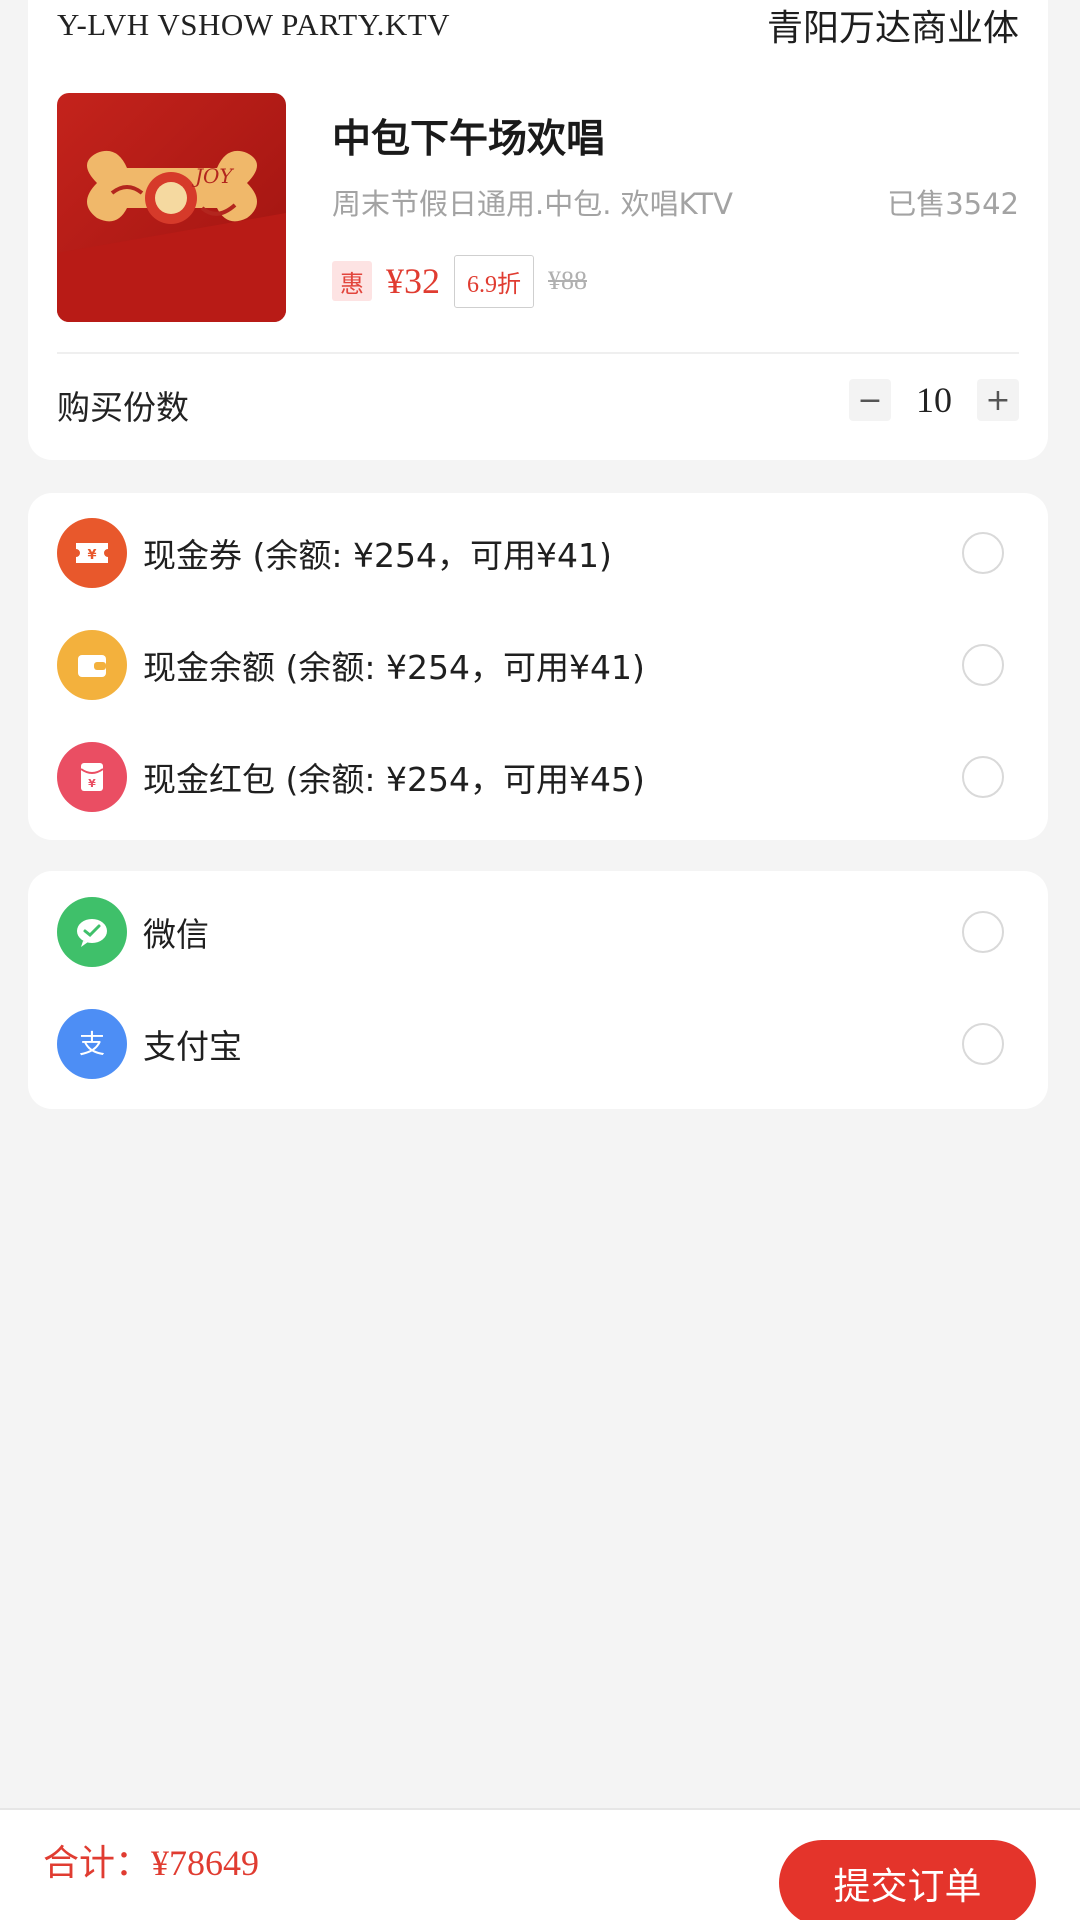  I want to click on red-packet-icon: ¥, so click(92, 777).